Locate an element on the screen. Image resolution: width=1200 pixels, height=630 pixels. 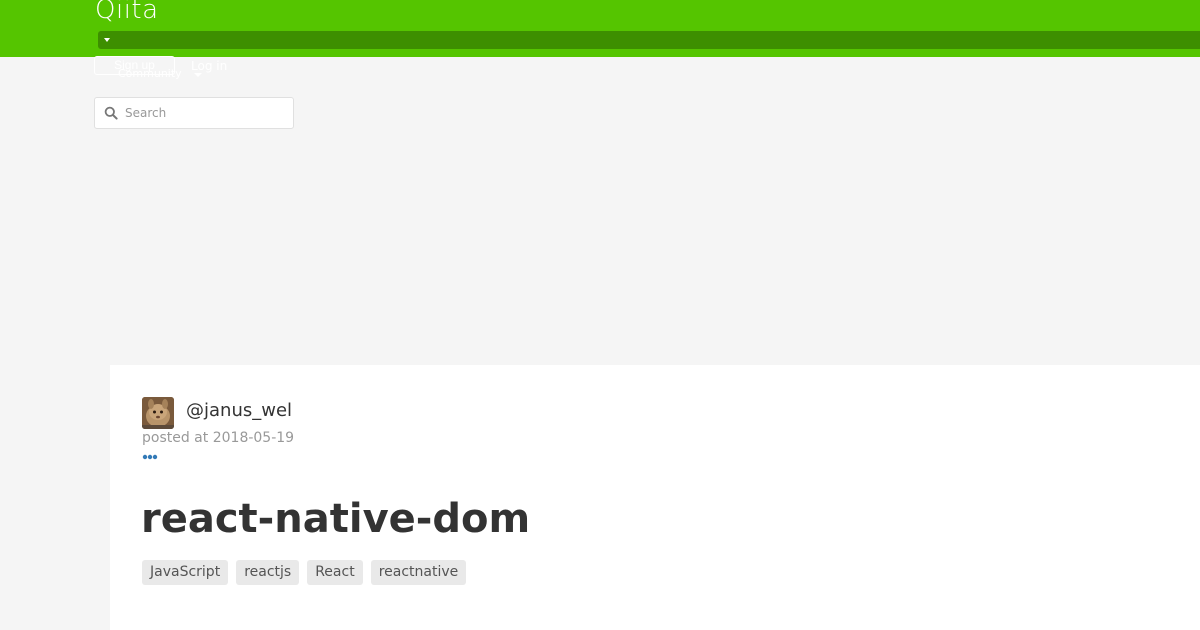
qiita-logo: Qiita is located at coordinates (127, 13).